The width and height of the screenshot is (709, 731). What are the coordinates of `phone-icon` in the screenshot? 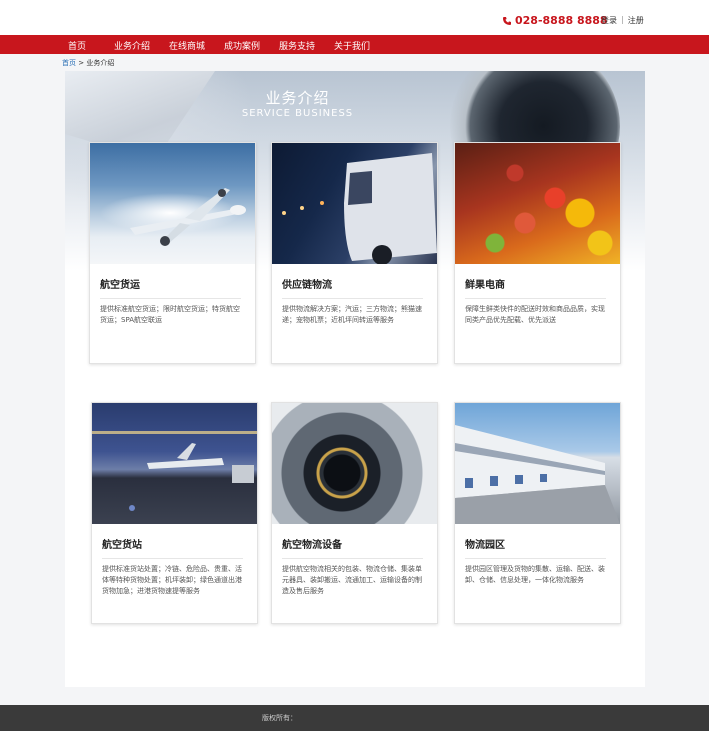 It's located at (507, 20).